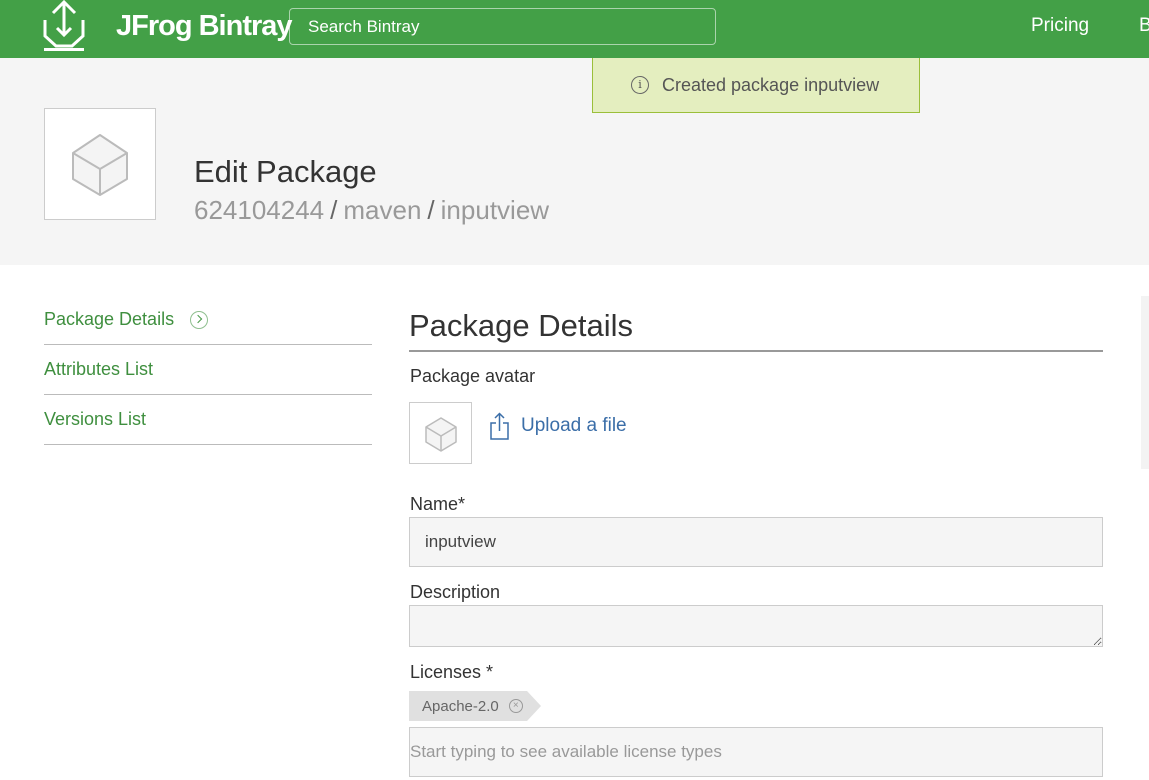 The width and height of the screenshot is (1149, 780). What do you see at coordinates (64, 27) in the screenshot?
I see `bintray-logo-icon` at bounding box center [64, 27].